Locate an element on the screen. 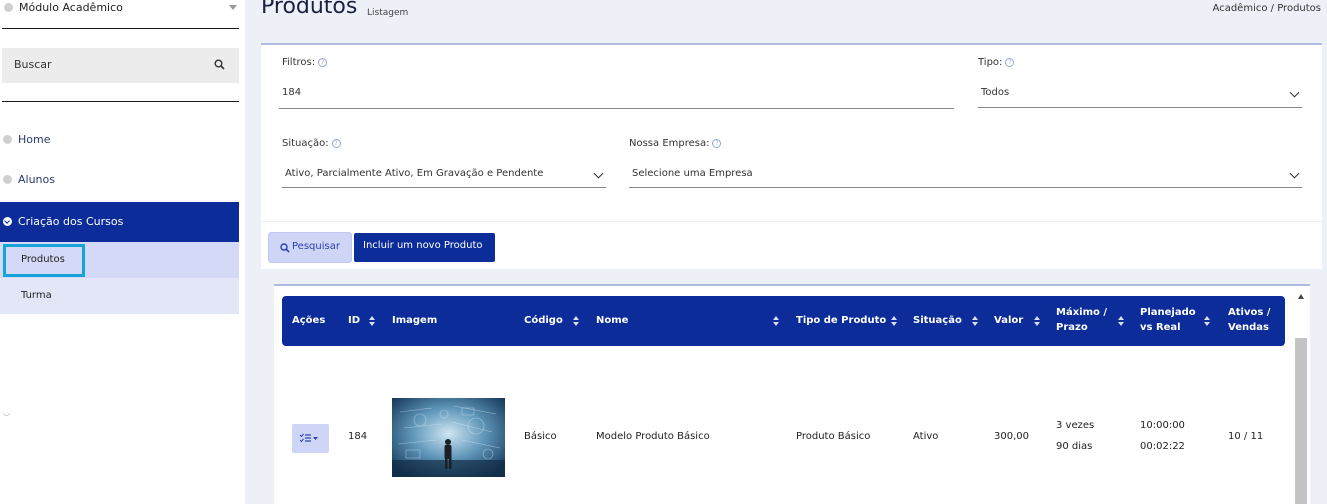 The image size is (1327, 504). sidebar-subitem-label: Produtos is located at coordinates (43, 259).